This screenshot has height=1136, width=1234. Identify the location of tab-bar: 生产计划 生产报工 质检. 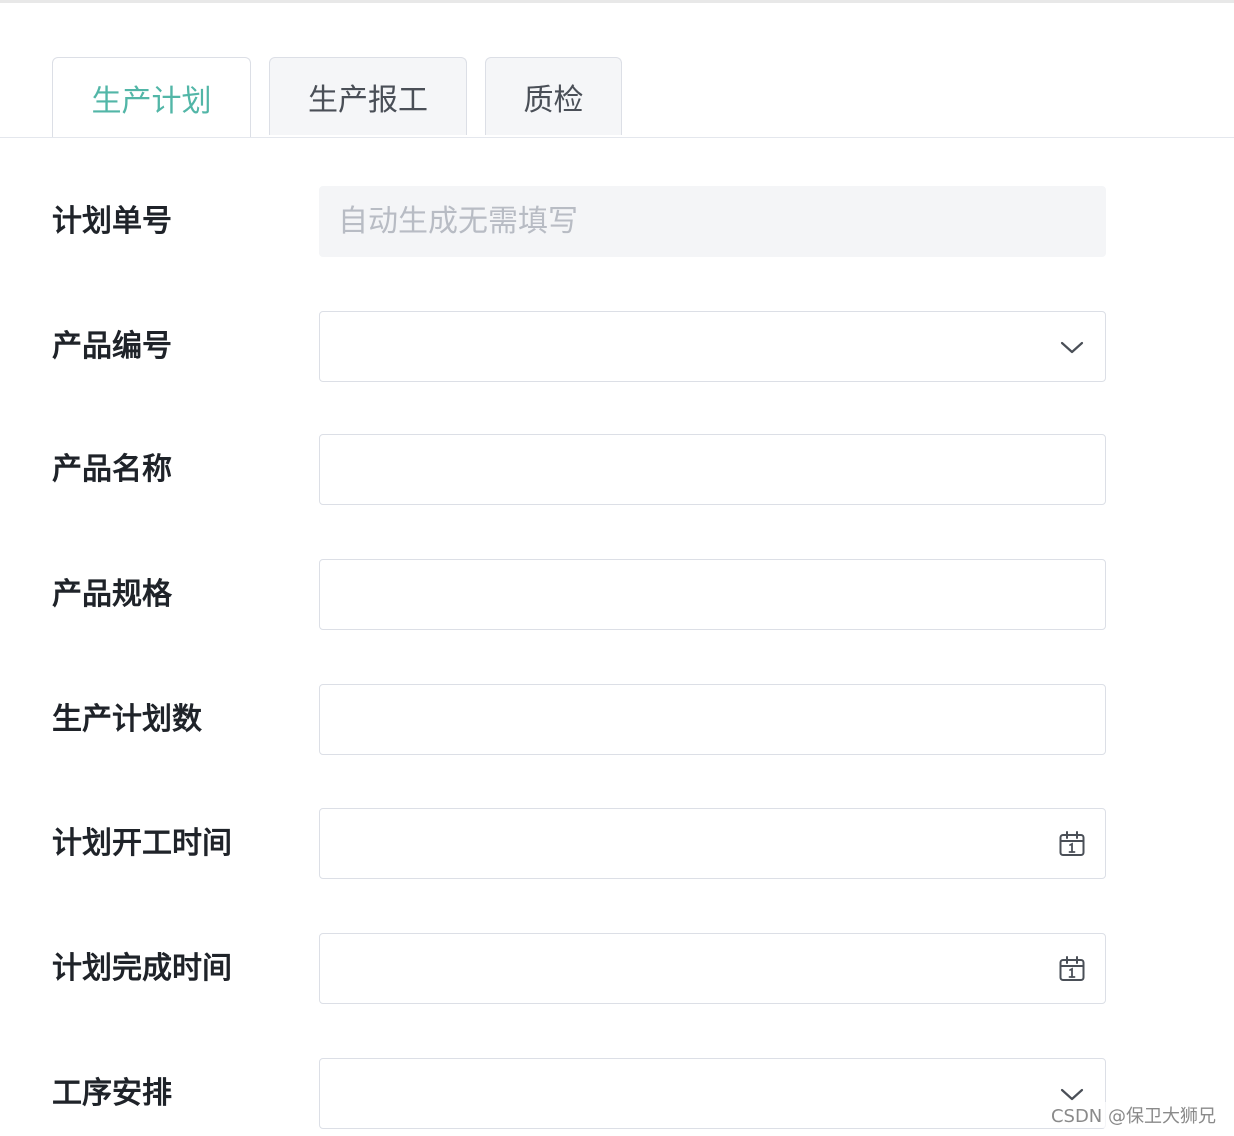
(617, 97).